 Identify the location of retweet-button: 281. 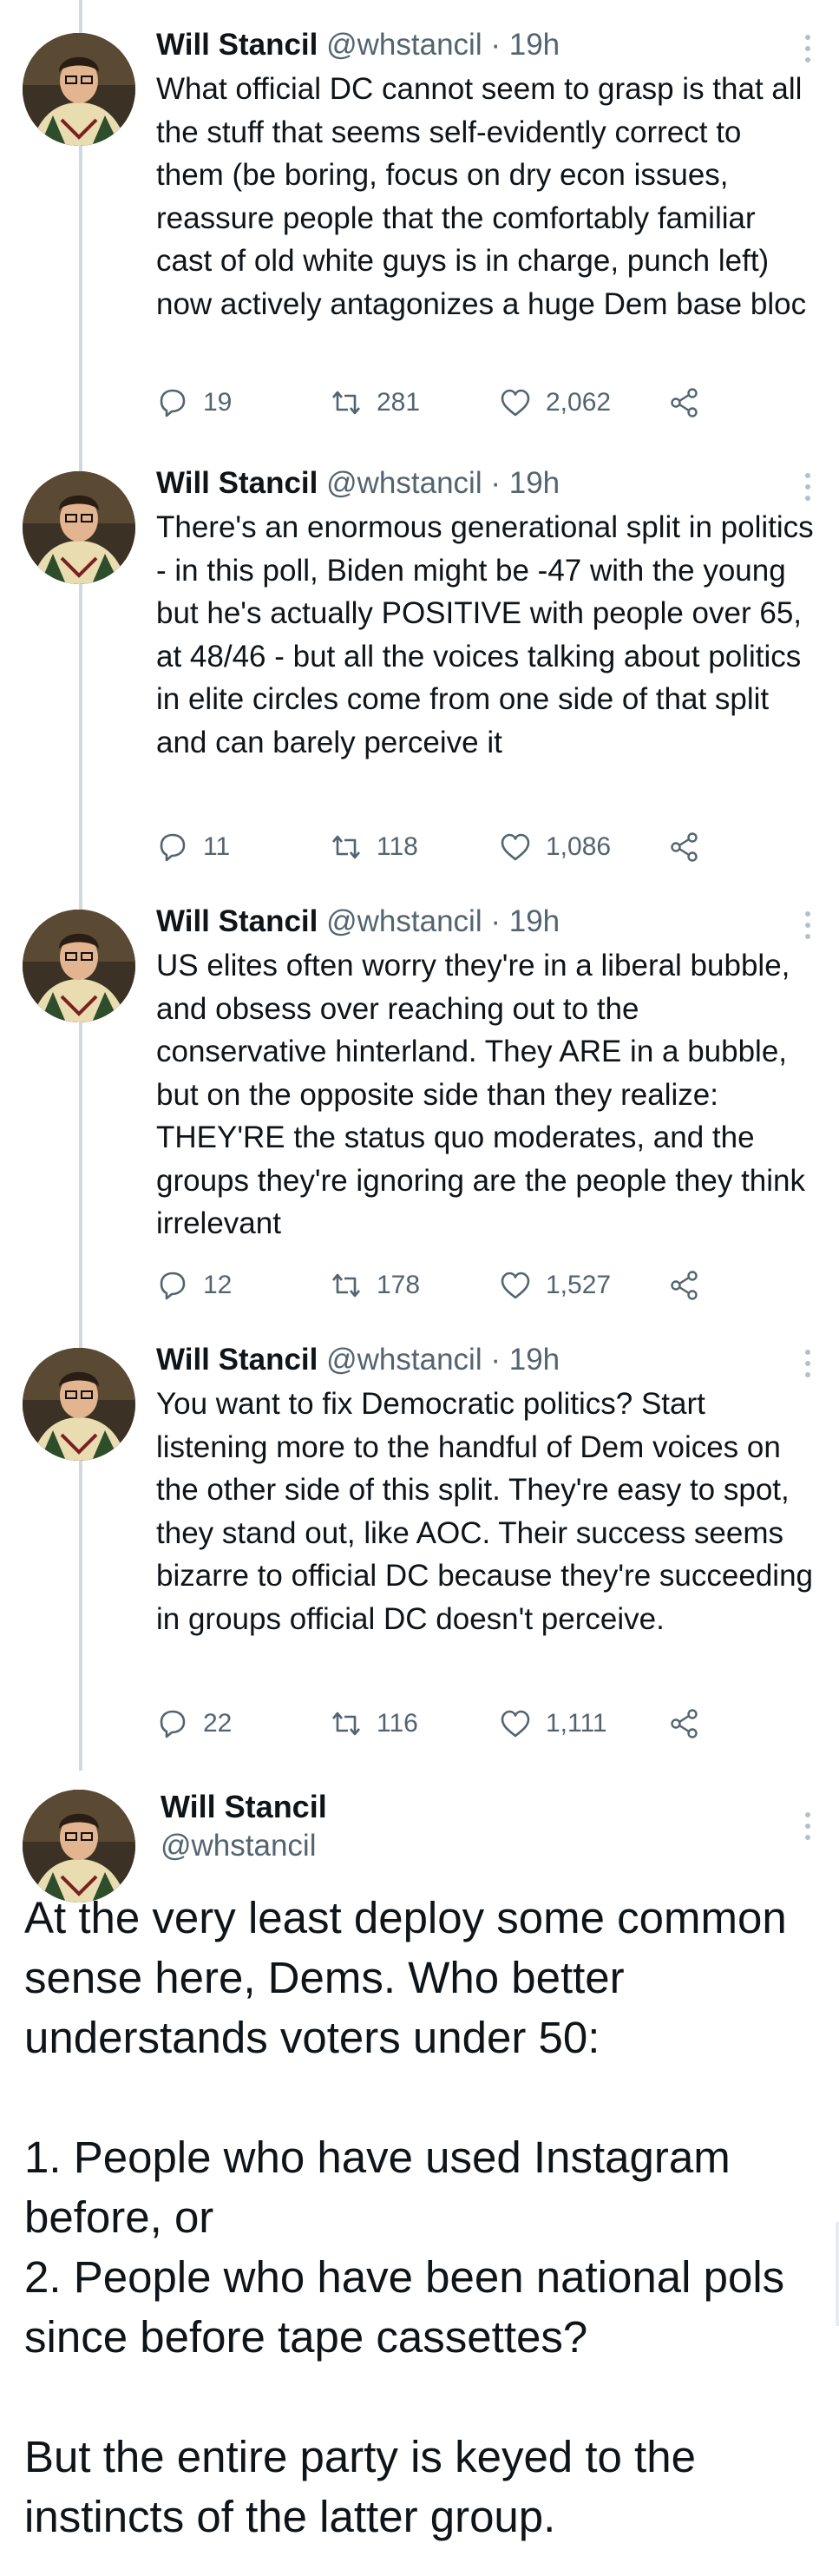
(375, 402).